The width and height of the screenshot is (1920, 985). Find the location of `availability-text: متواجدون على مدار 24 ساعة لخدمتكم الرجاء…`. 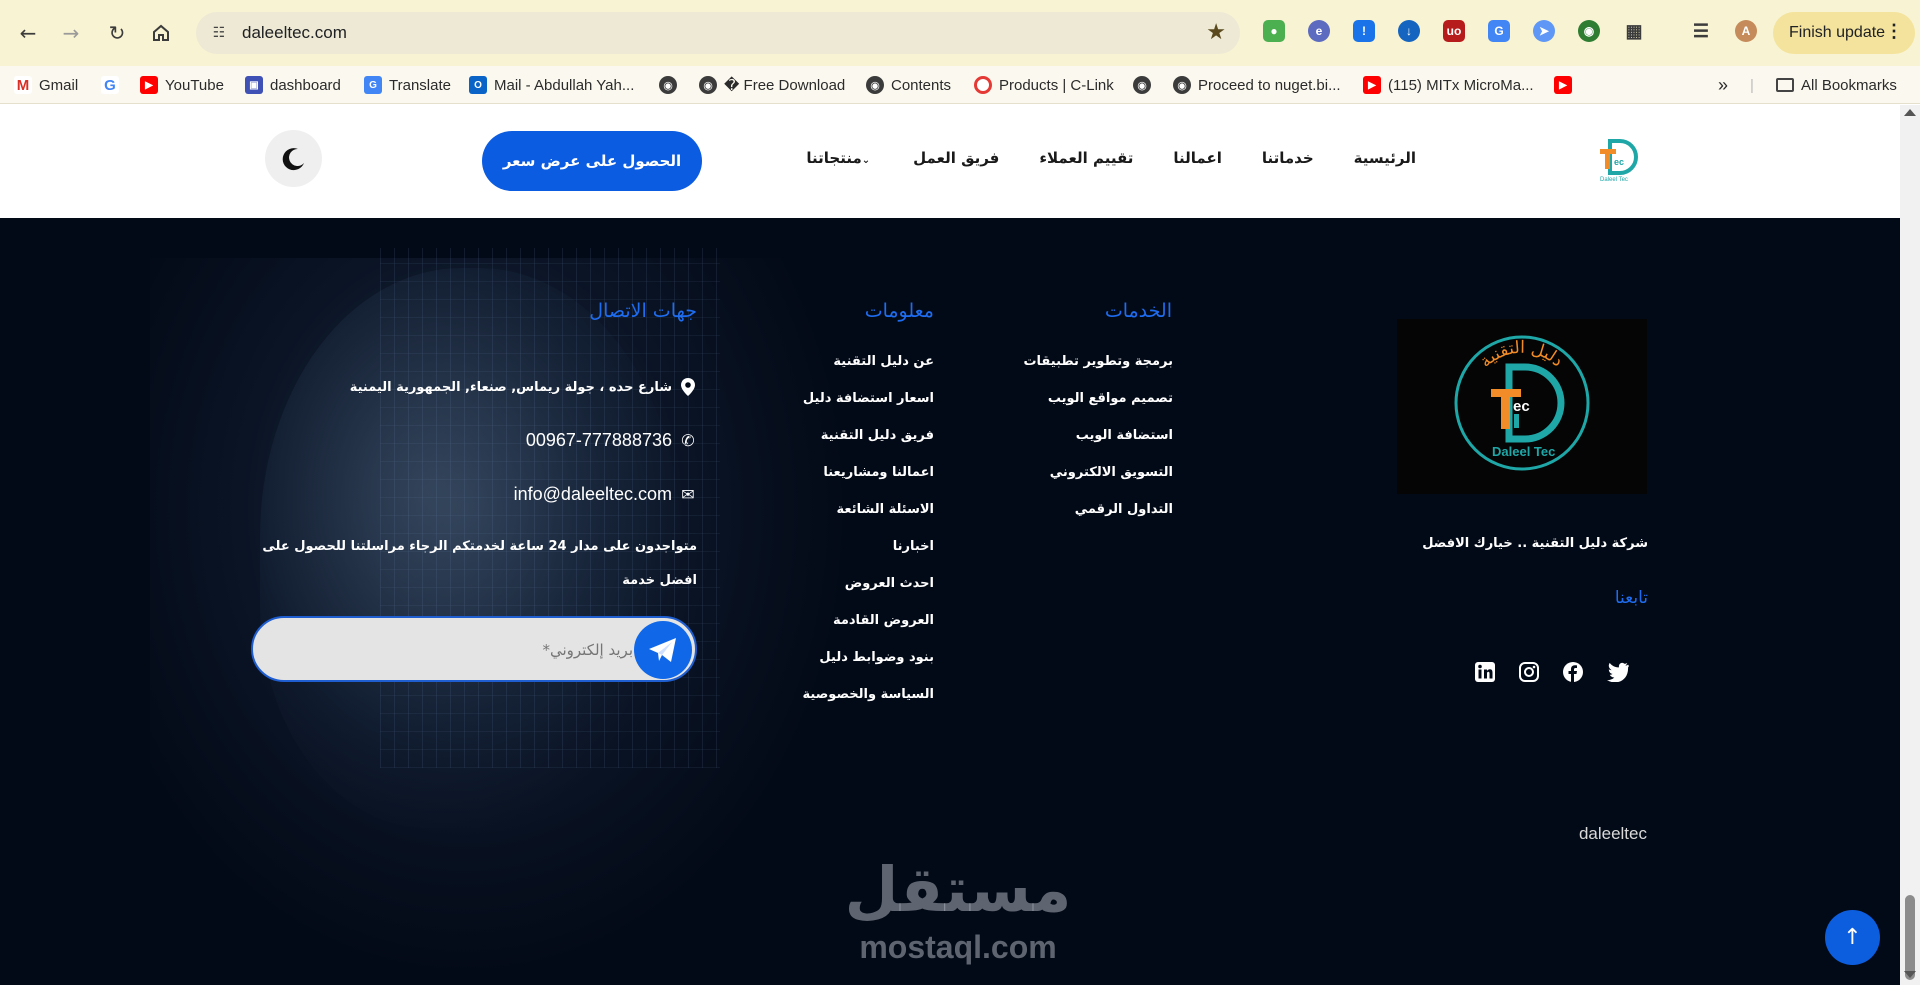

availability-text: متواجدون على مدار 24 ساعة لخدمتكم الرجاء… is located at coordinates (479, 563).